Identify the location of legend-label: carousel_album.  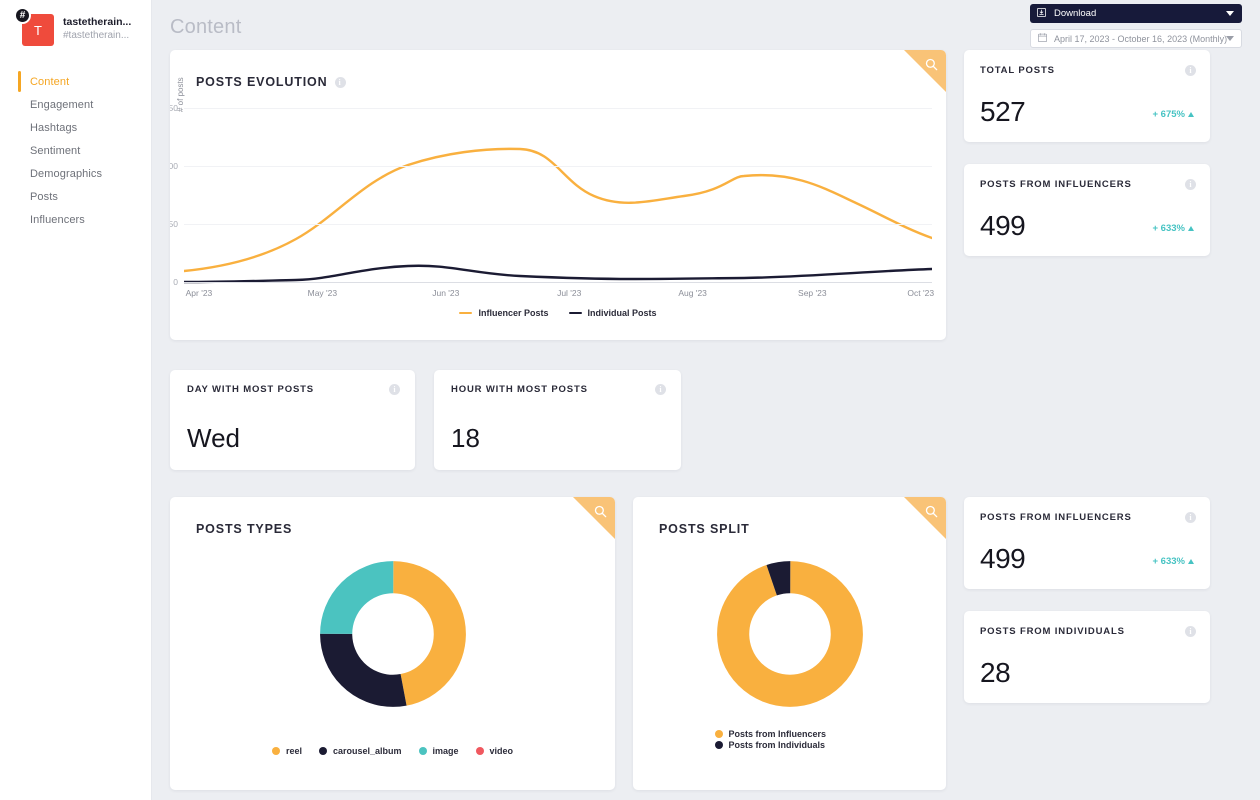
(367, 751).